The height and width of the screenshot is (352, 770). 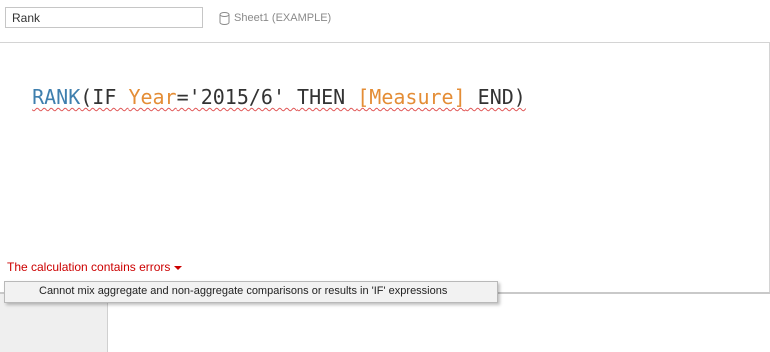 I want to click on formula-token-keyword: END), so click(x=495, y=97).